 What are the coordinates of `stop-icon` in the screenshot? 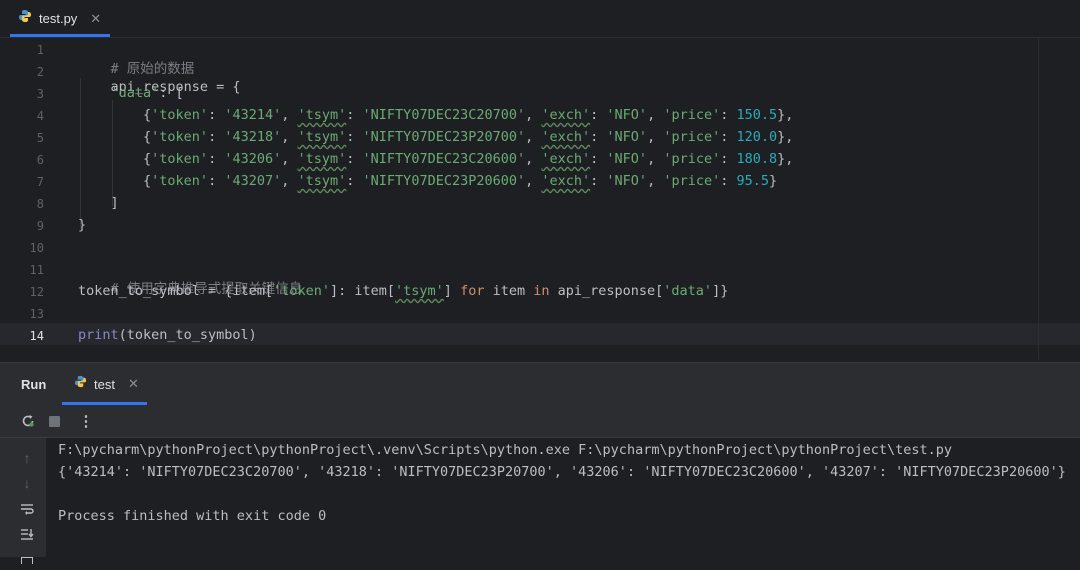 It's located at (54, 421).